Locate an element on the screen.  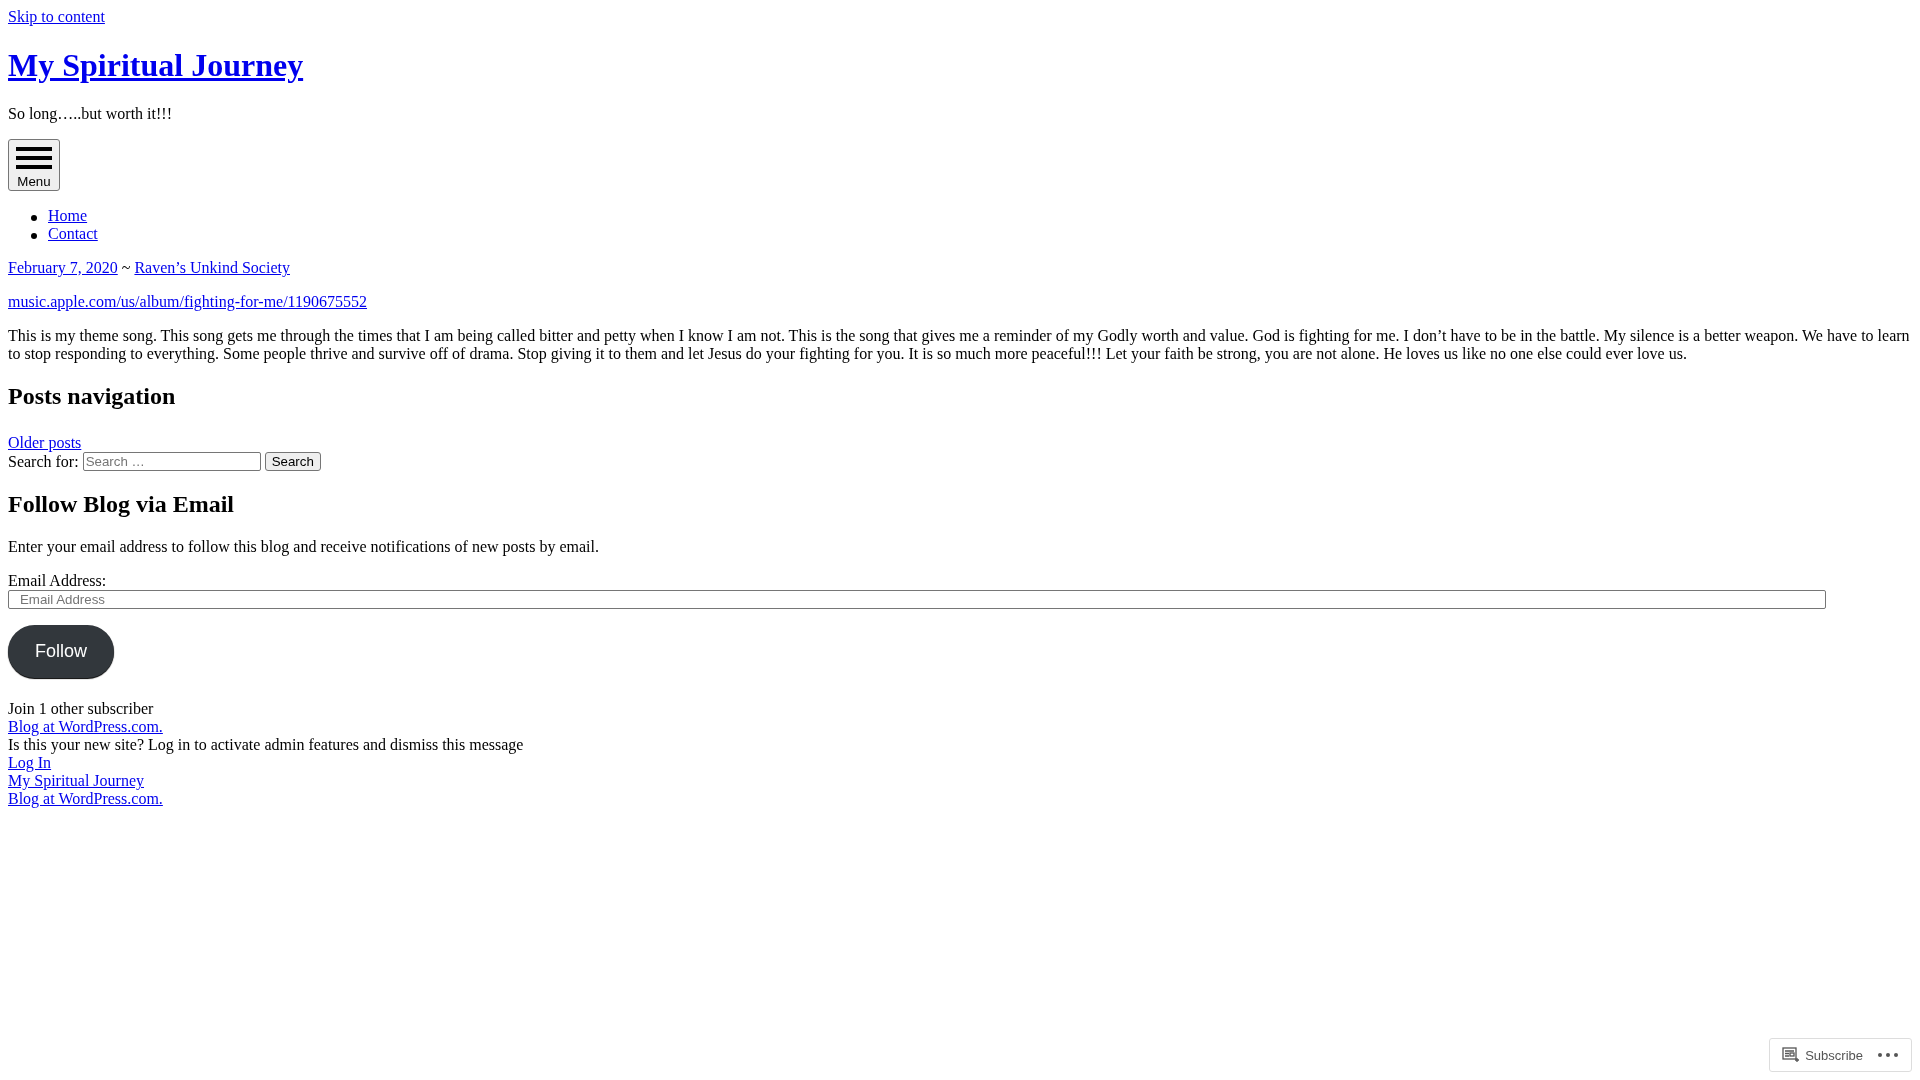
follow-heading: Follow Blog via Email is located at coordinates (121, 504).